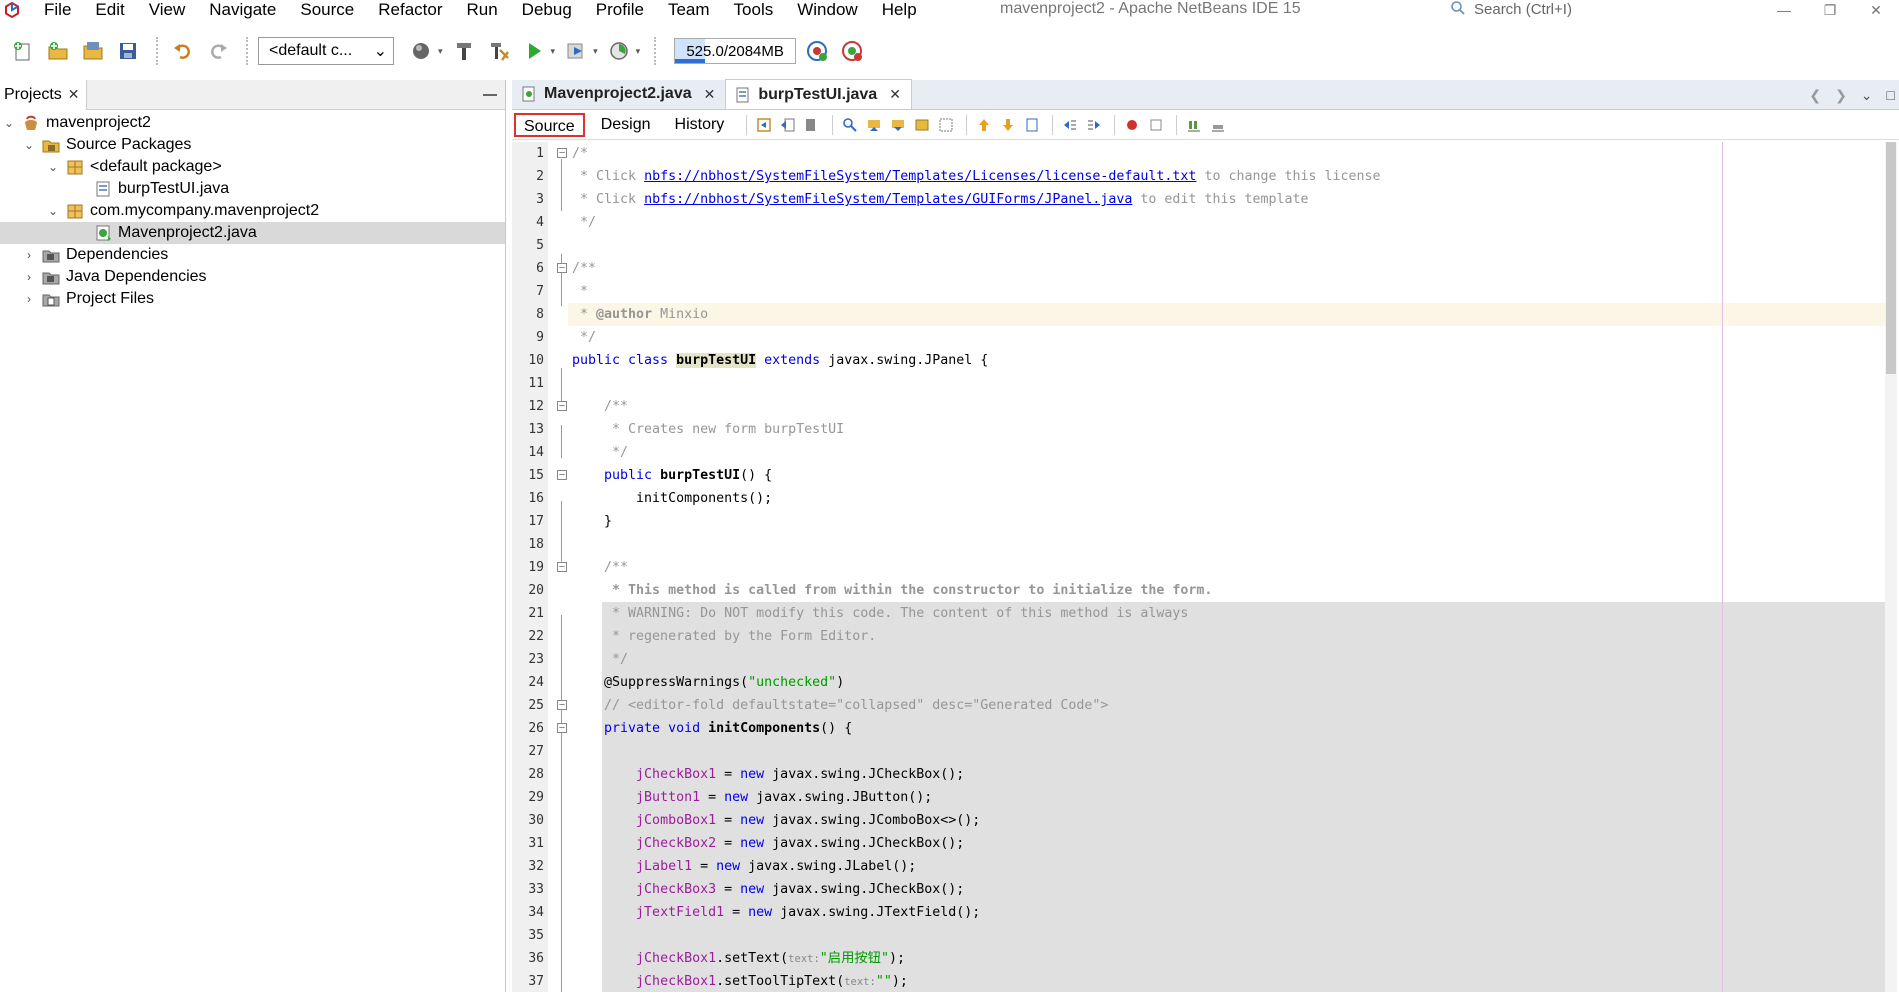 Image resolution: width=1899 pixels, height=994 pixels. What do you see at coordinates (534, 51) in the screenshot?
I see `run-icon` at bounding box center [534, 51].